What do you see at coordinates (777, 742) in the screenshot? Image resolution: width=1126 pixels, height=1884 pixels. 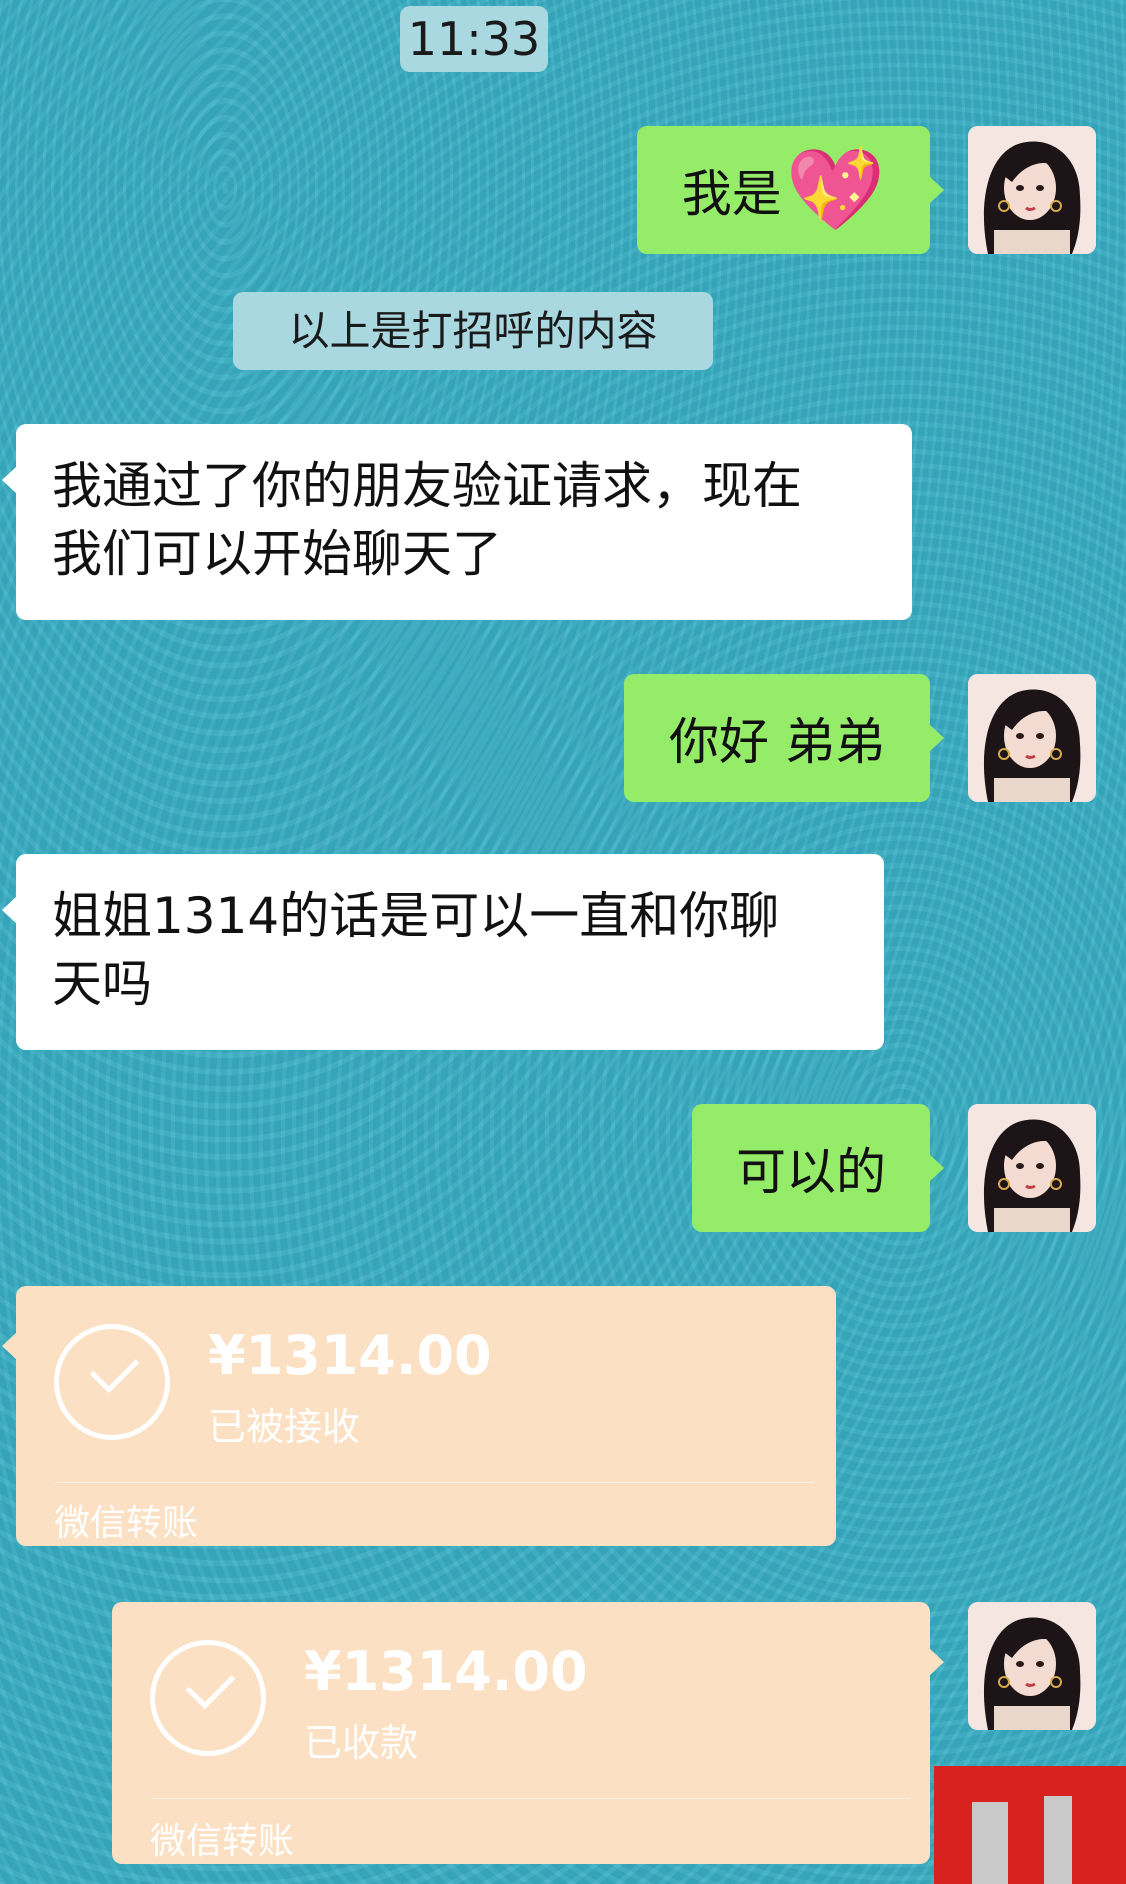 I see `message-text: 你好 弟弟` at bounding box center [777, 742].